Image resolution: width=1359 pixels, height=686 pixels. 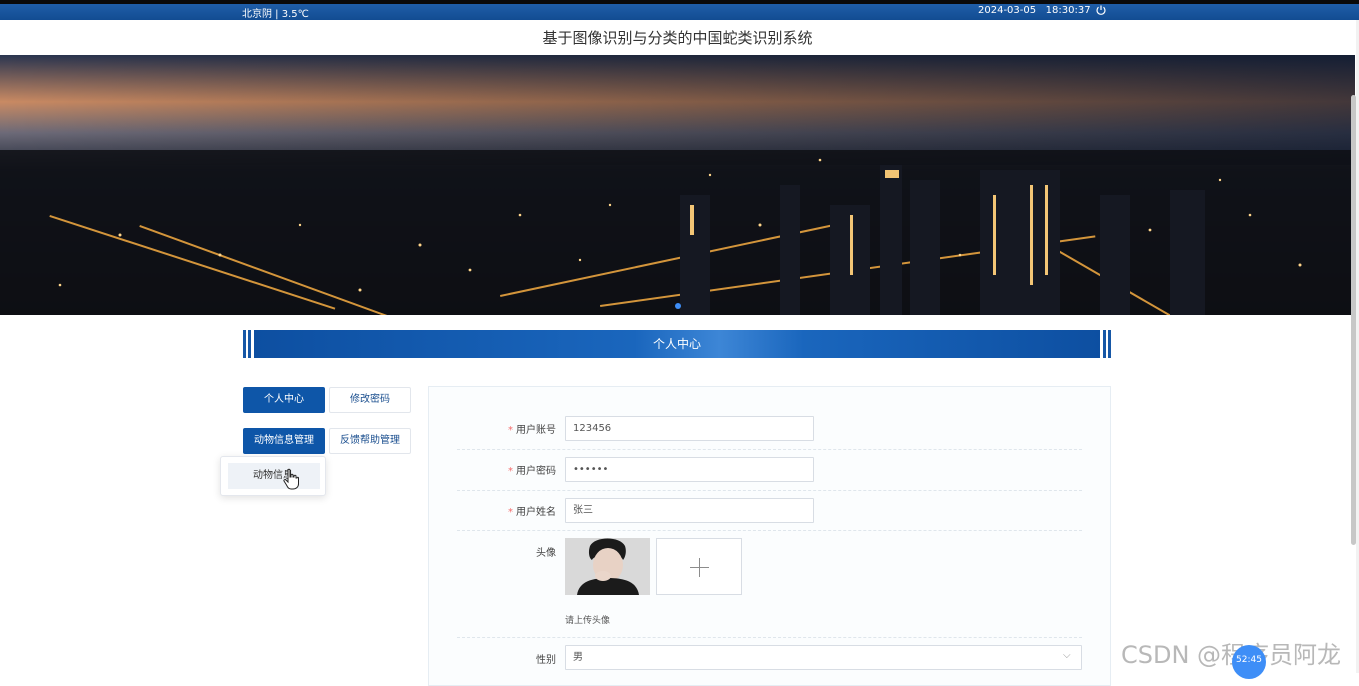 What do you see at coordinates (532, 430) in the screenshot?
I see `account-label: * 用户账号` at bounding box center [532, 430].